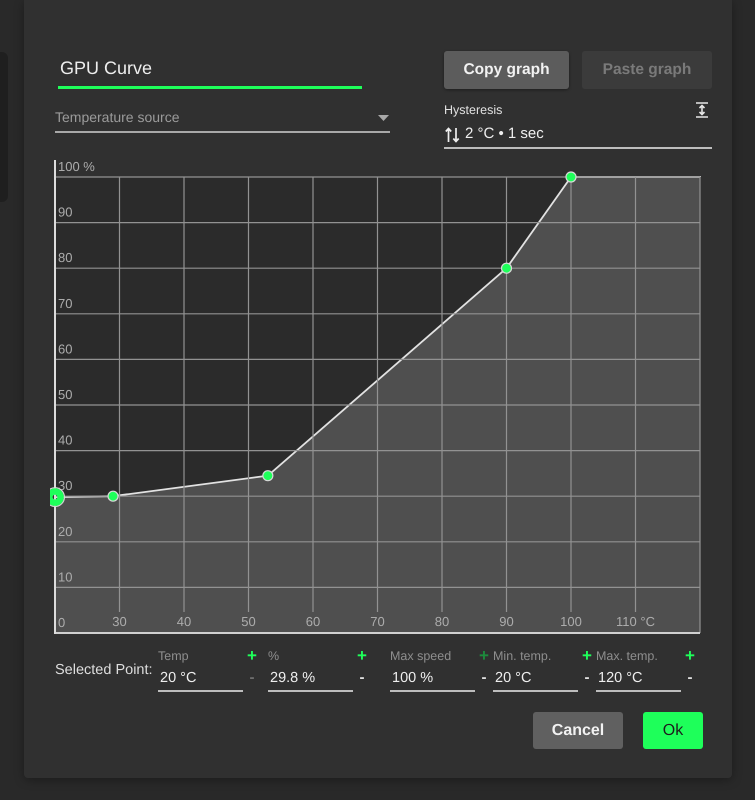  I want to click on y-axis-label: 40, so click(65, 440).